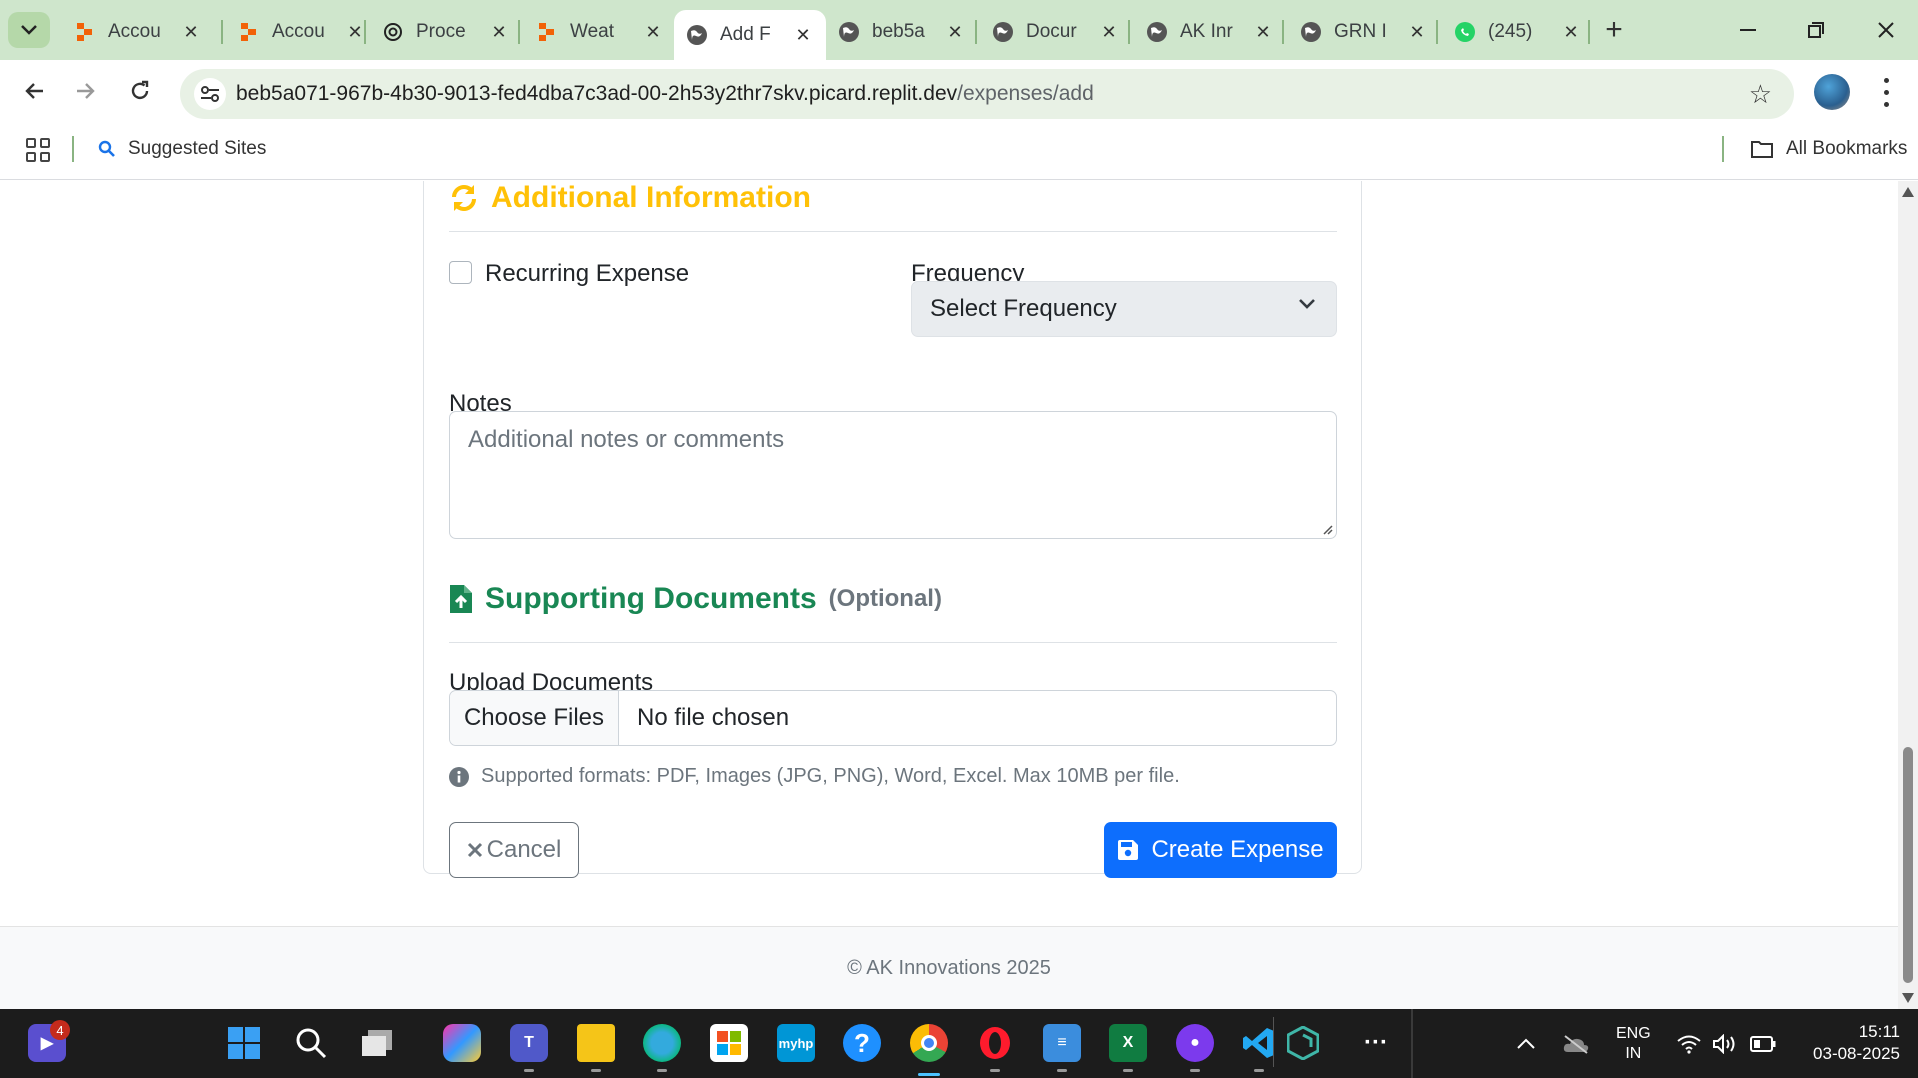 This screenshot has width=1918, height=1078. Describe the element at coordinates (893, 642) in the screenshot. I see `divider` at that location.